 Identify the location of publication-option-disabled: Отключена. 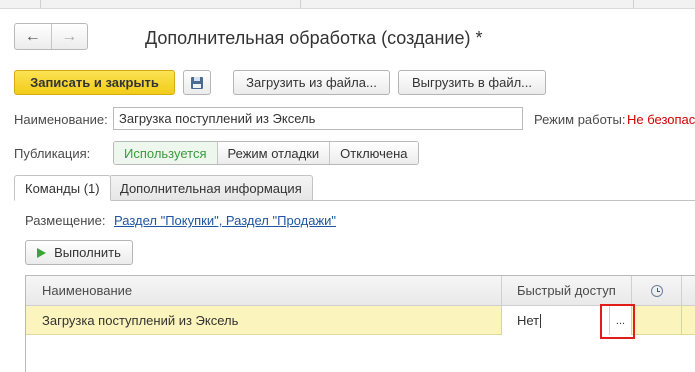
(373, 153).